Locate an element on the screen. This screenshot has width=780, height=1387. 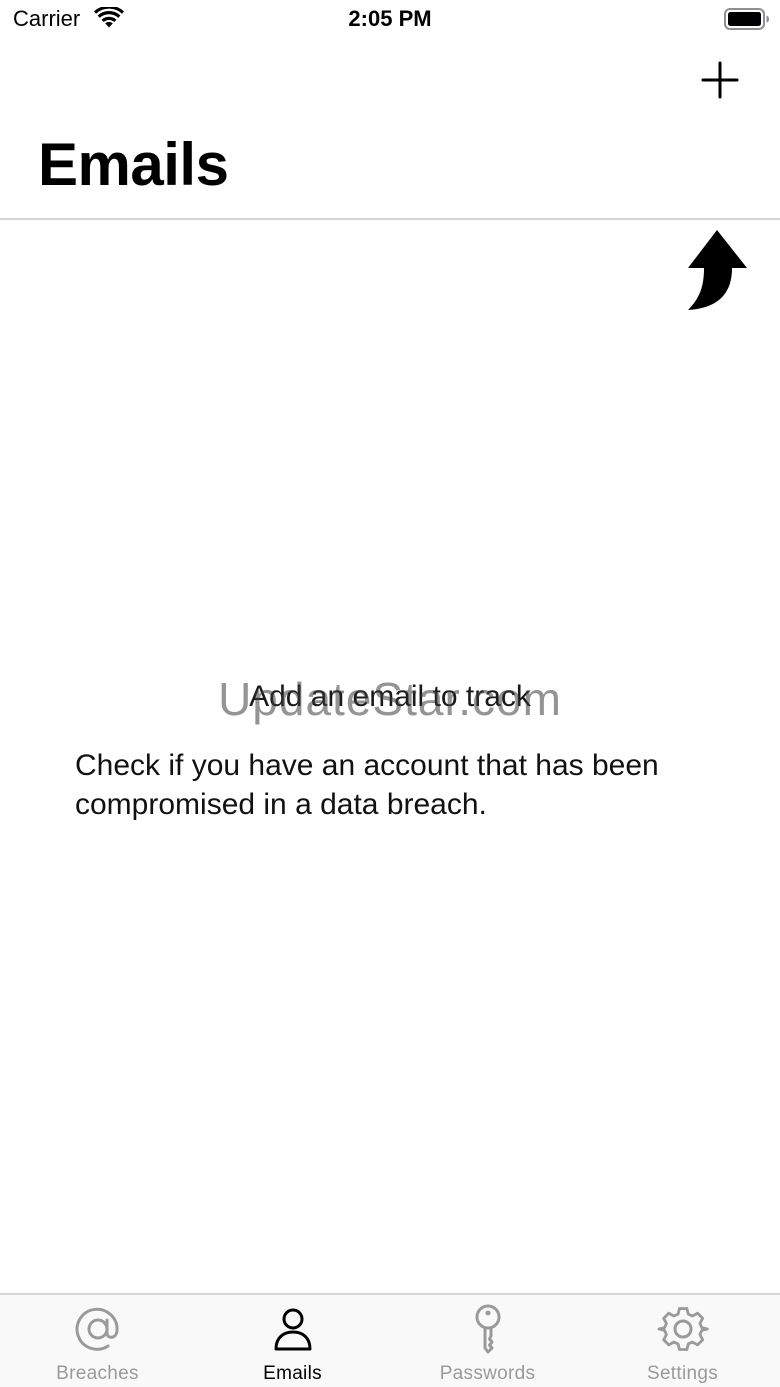
tab-label: Emails is located at coordinates (292, 1373).